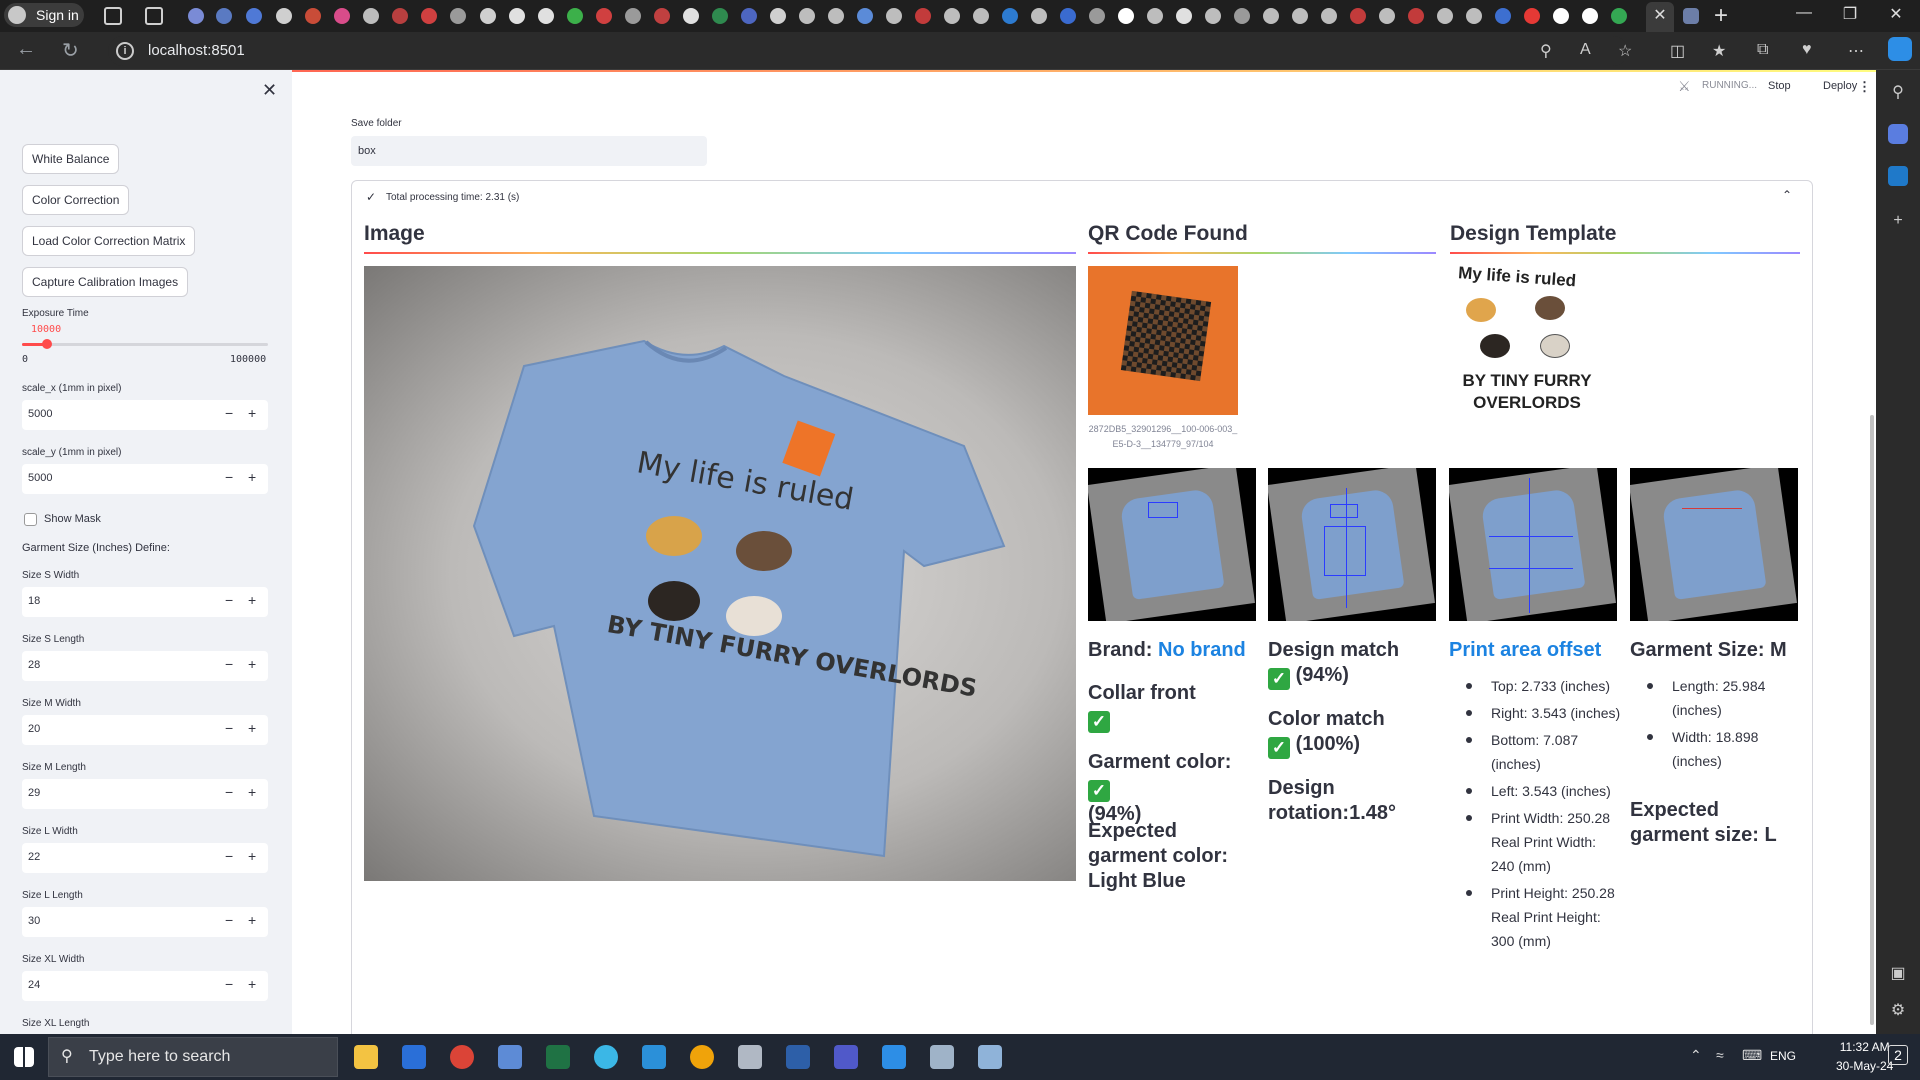  Describe the element at coordinates (1783, 1056) in the screenshot. I see `language-indicator: ENG` at that location.